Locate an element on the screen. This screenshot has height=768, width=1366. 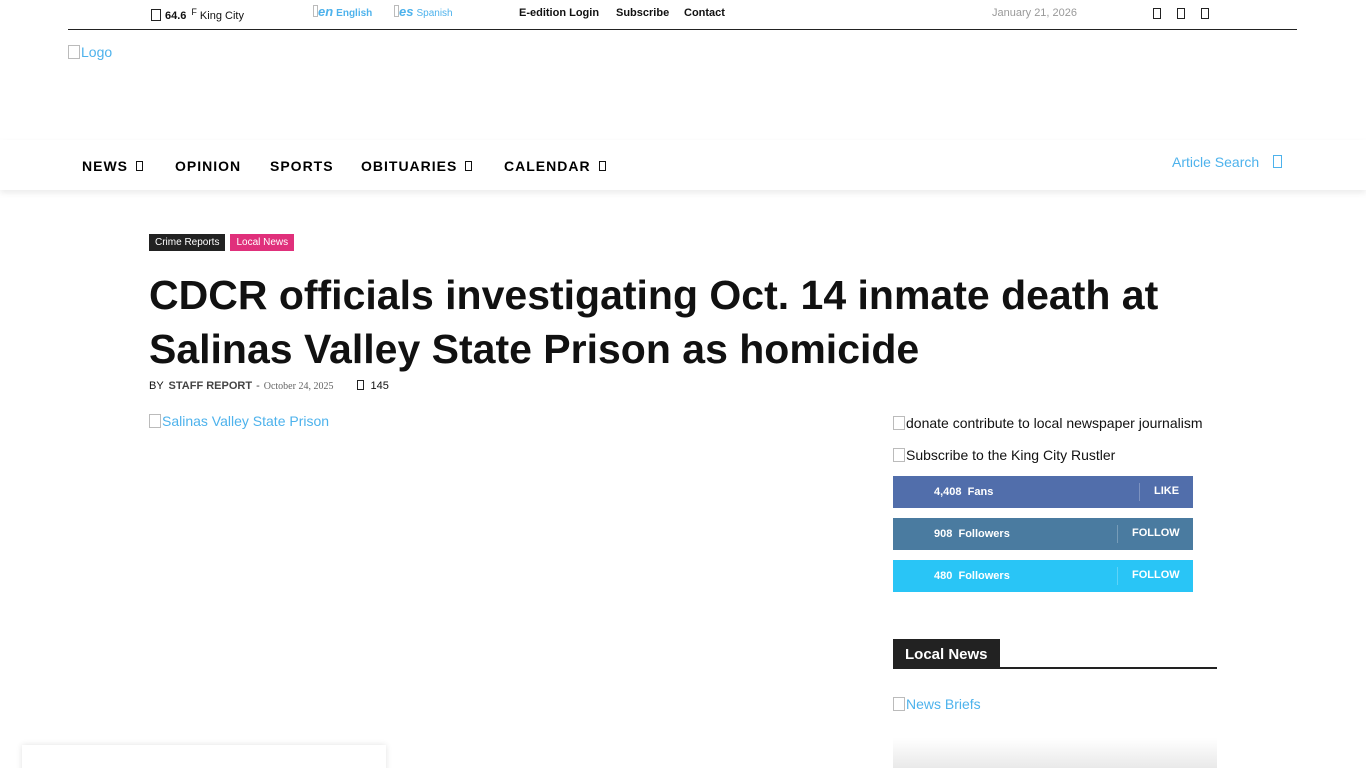
sidebar-card-fade is located at coordinates (1055, 753).